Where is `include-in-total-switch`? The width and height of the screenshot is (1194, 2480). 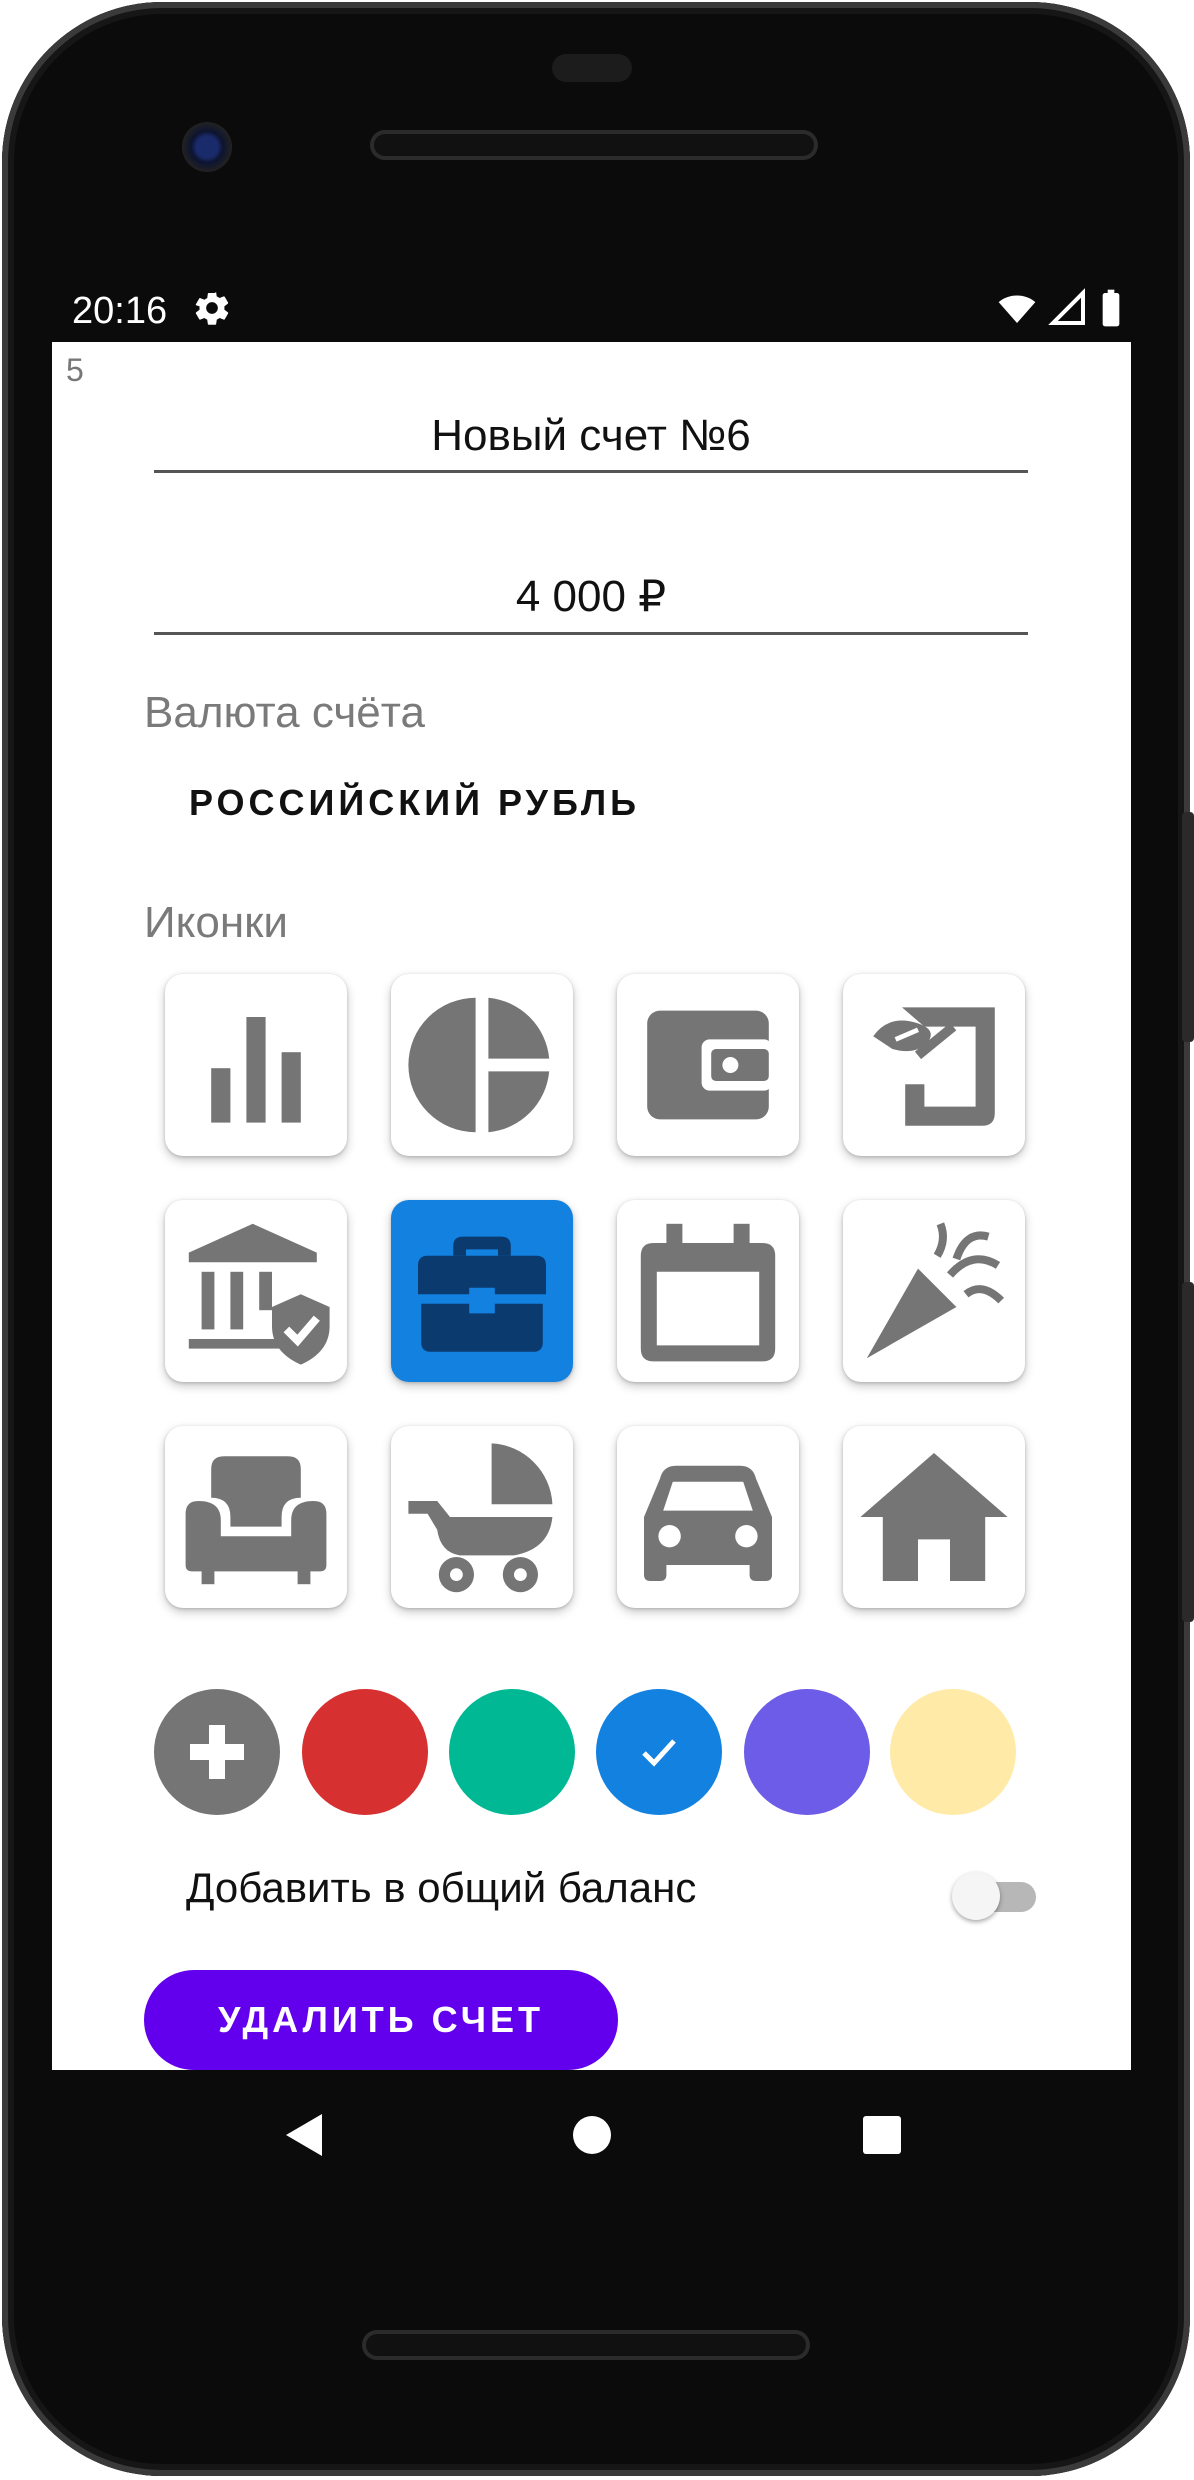 include-in-total-switch is located at coordinates (994, 1896).